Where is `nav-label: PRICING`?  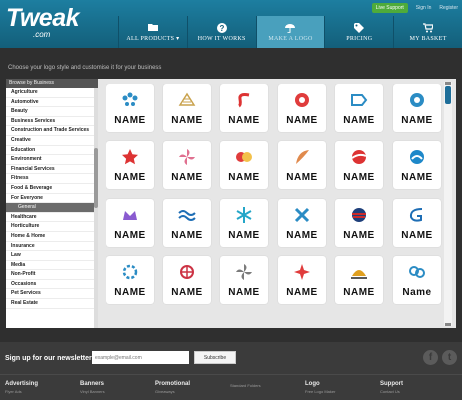 nav-label: PRICING is located at coordinates (359, 39).